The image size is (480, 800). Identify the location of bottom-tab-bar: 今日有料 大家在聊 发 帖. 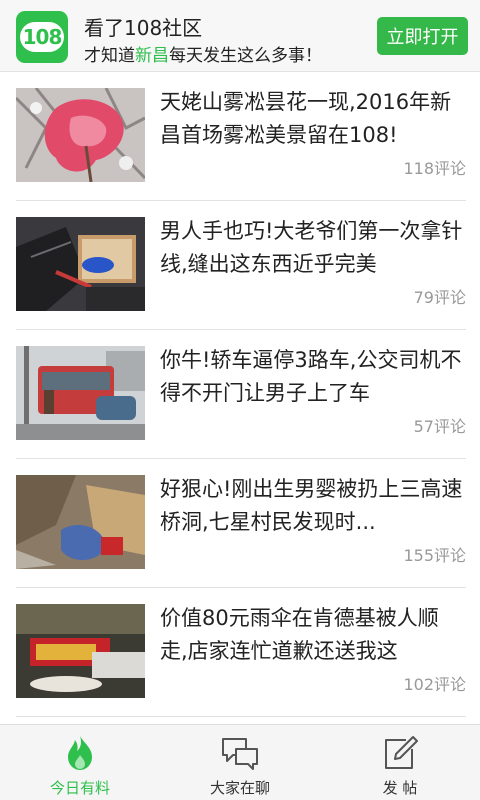
(240, 762).